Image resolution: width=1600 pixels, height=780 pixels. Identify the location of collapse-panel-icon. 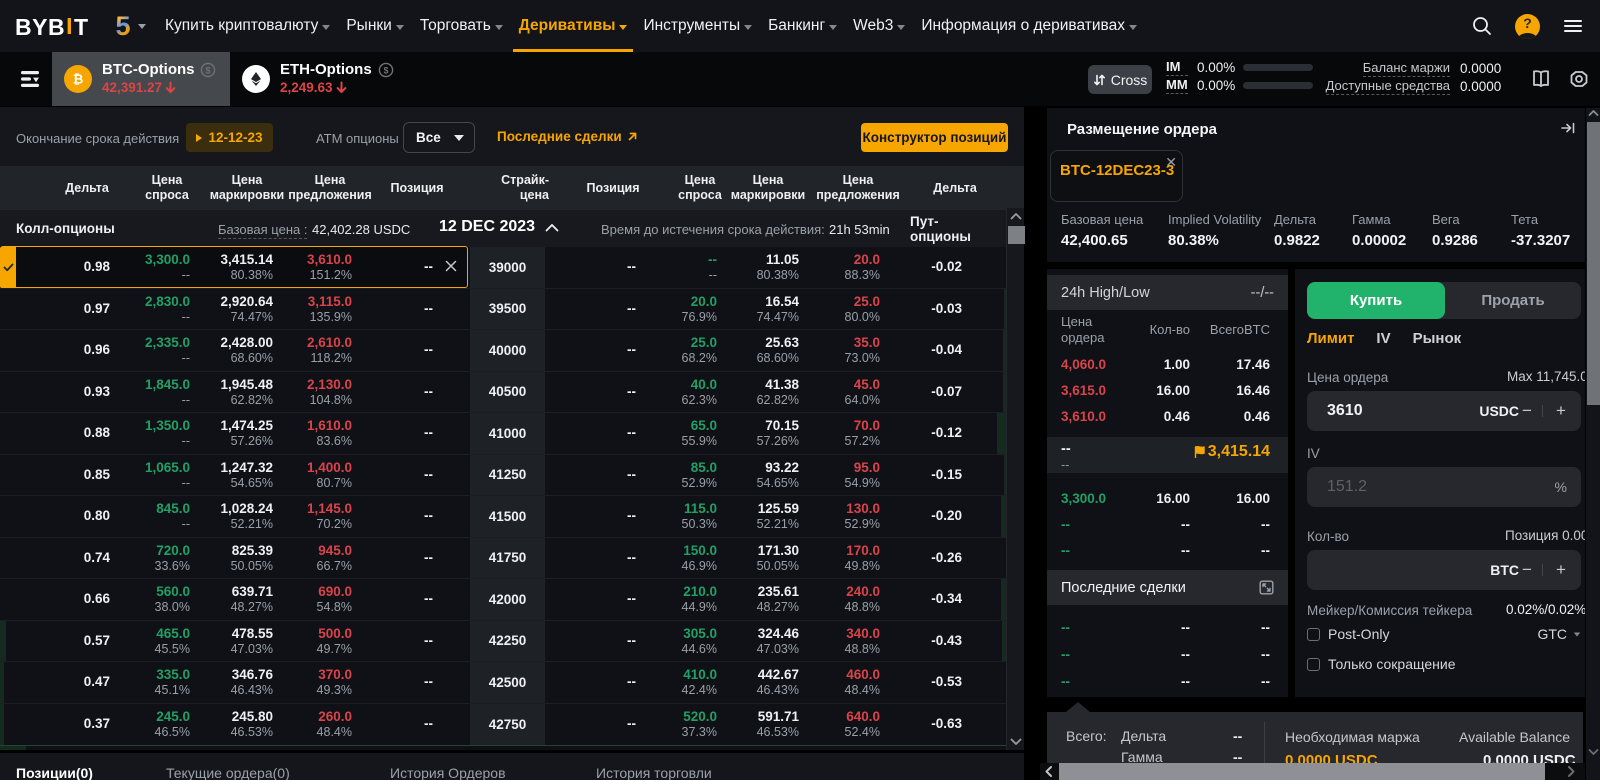
(1568, 128).